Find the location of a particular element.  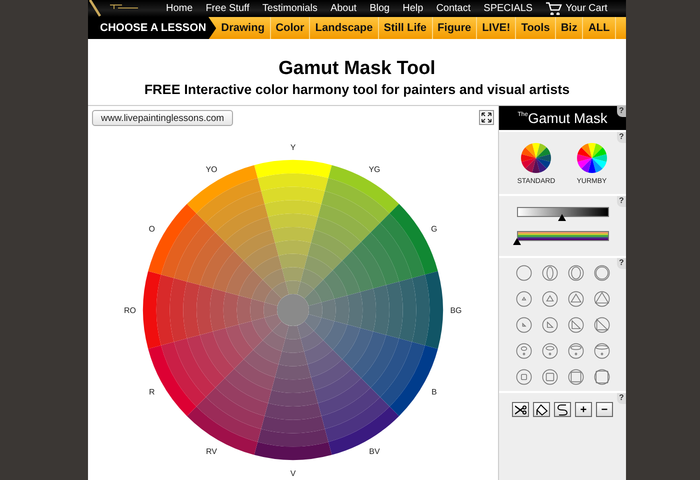

bucket-tool-button is located at coordinates (541, 409).